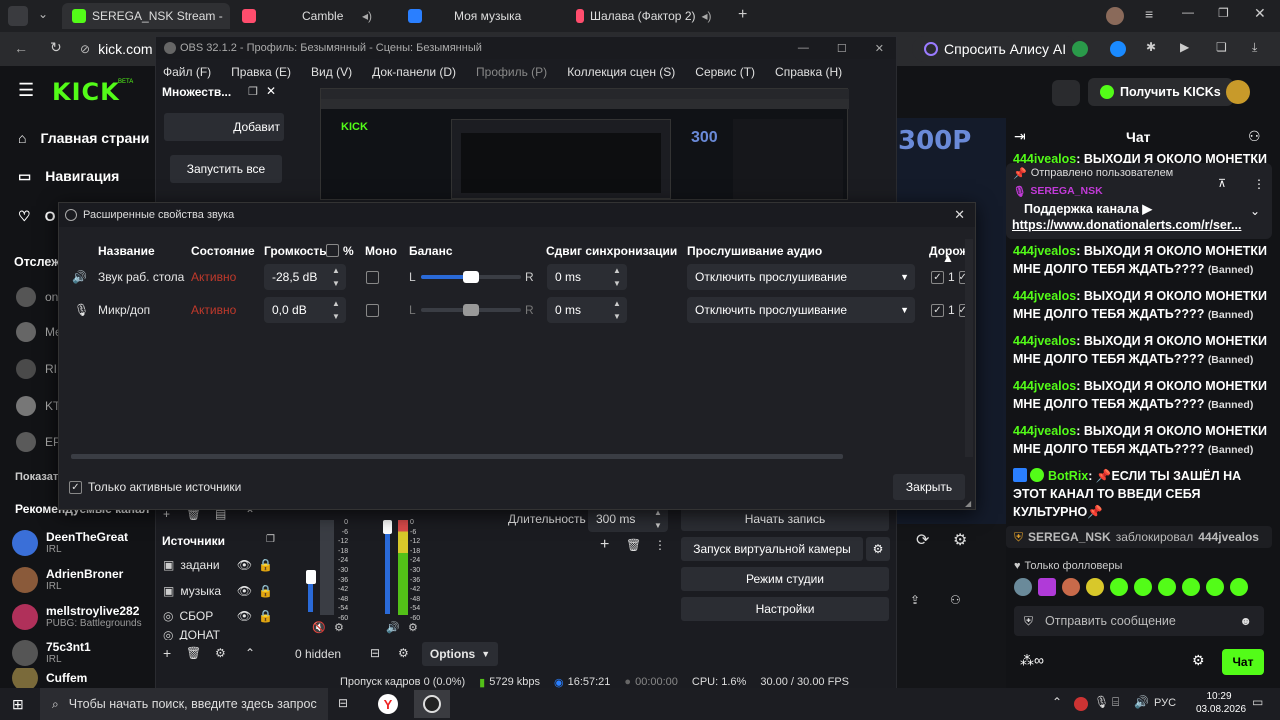 The width and height of the screenshot is (1280, 720). I want to click on sidebar-item-home: ⌂ Главная страни, so click(80, 138).